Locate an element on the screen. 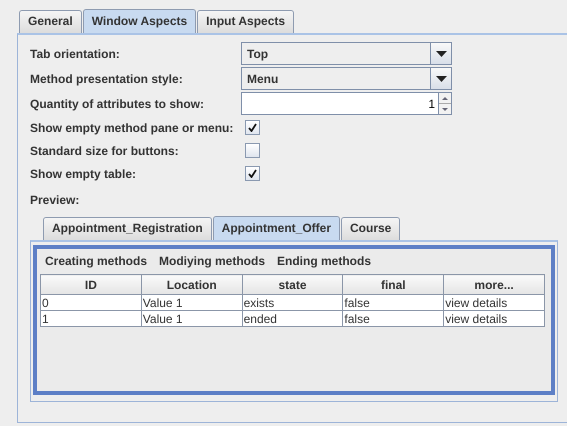 This screenshot has height=426, width=567. tab: Input Aspects is located at coordinates (245, 21).